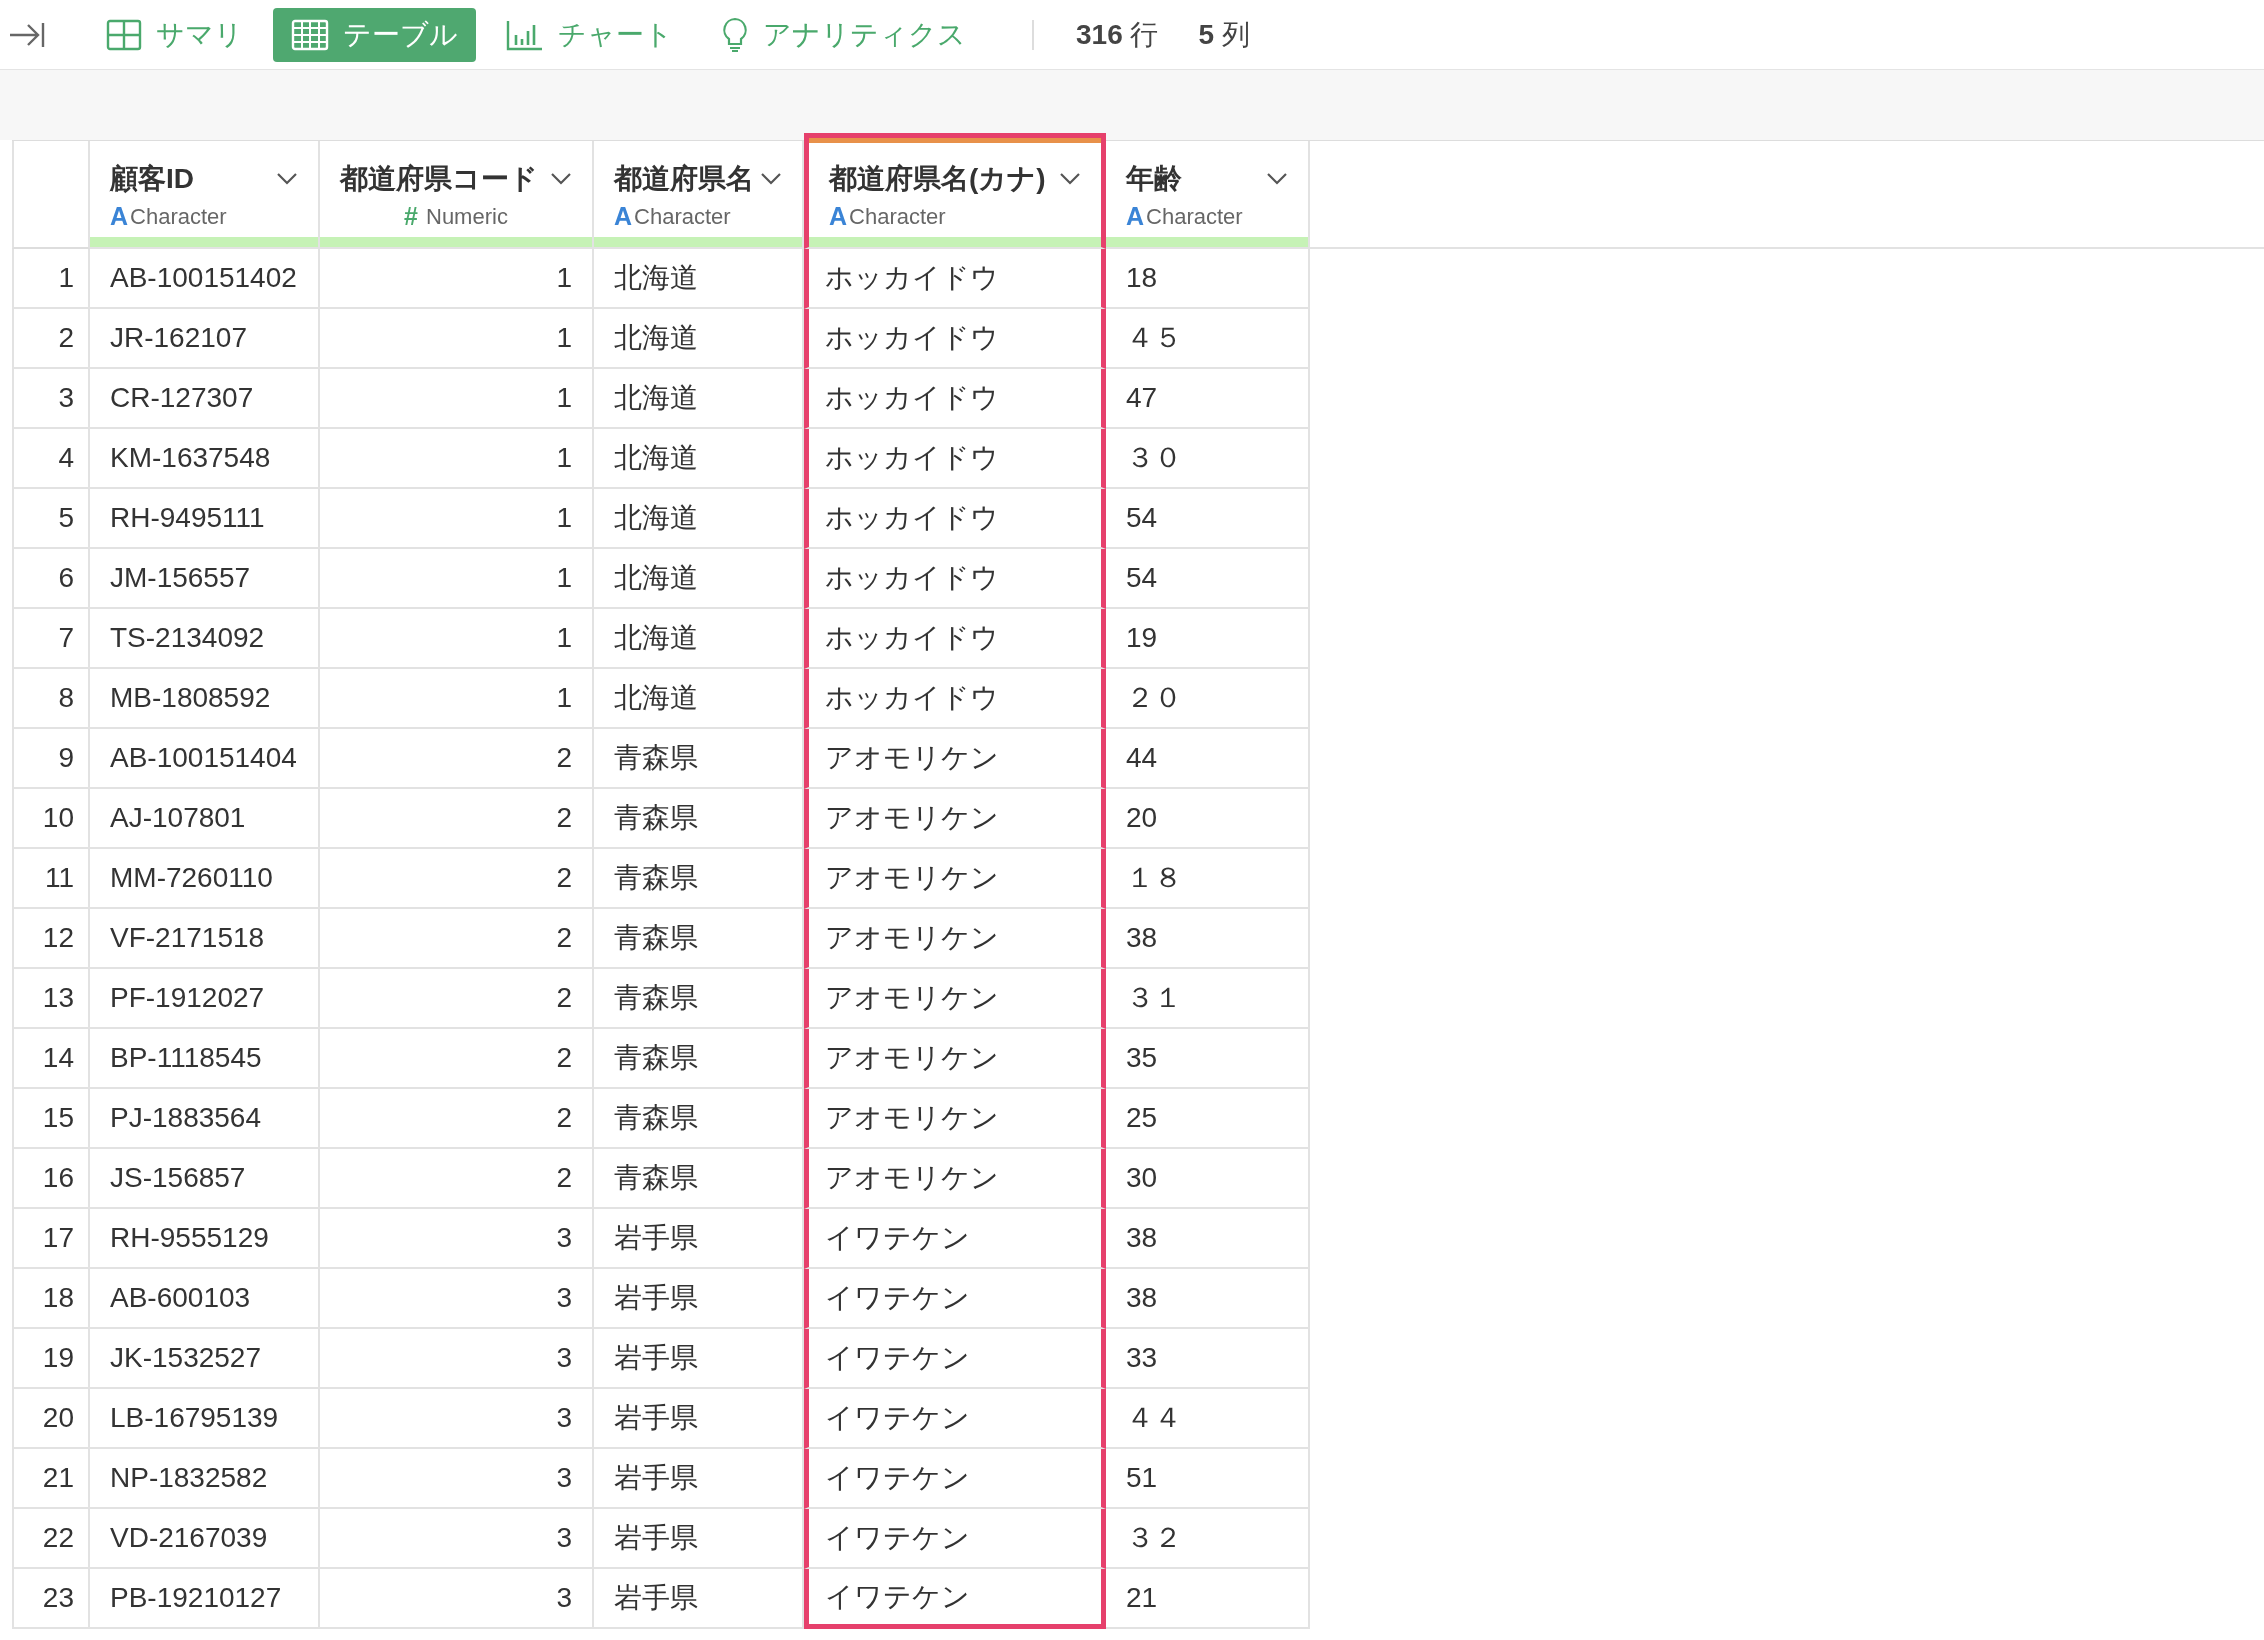 This screenshot has height=1640, width=2264. Describe the element at coordinates (51, 819) in the screenshot. I see `row-number: 10` at that location.